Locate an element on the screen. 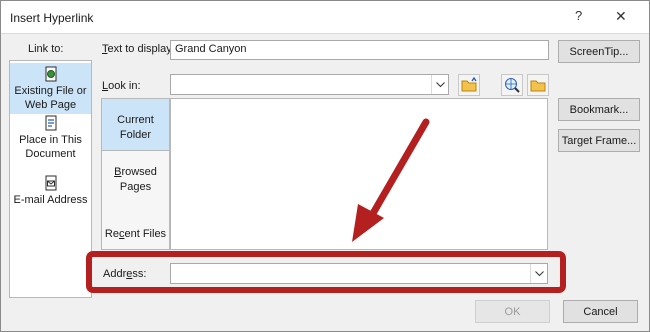 The image size is (650, 332). address-highlight-box is located at coordinates (326, 272).